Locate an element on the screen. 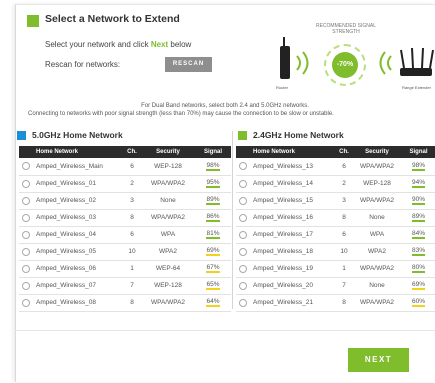 Image resolution: width=435 pixels, height=383 pixels. network-row: Amped_Wireless_20 7 None 69% is located at coordinates (335, 286).